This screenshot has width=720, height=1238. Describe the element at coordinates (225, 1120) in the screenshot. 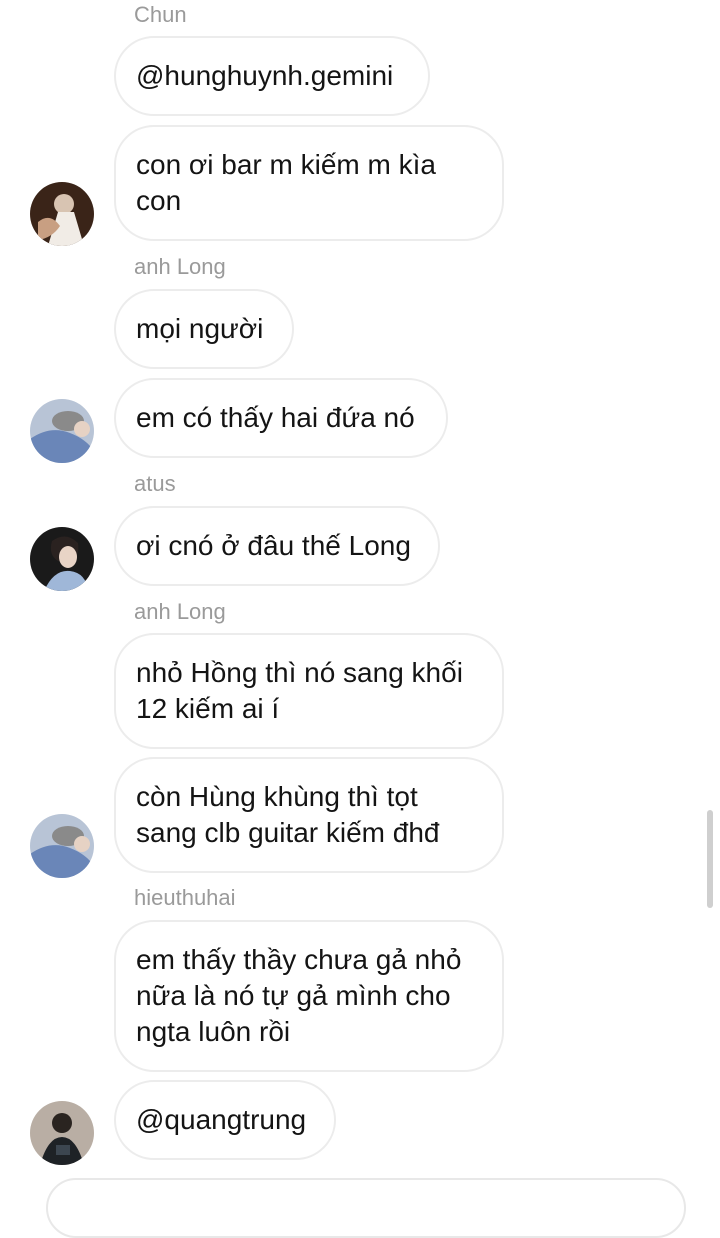

I see `message-bubble: @quangtrung` at that location.